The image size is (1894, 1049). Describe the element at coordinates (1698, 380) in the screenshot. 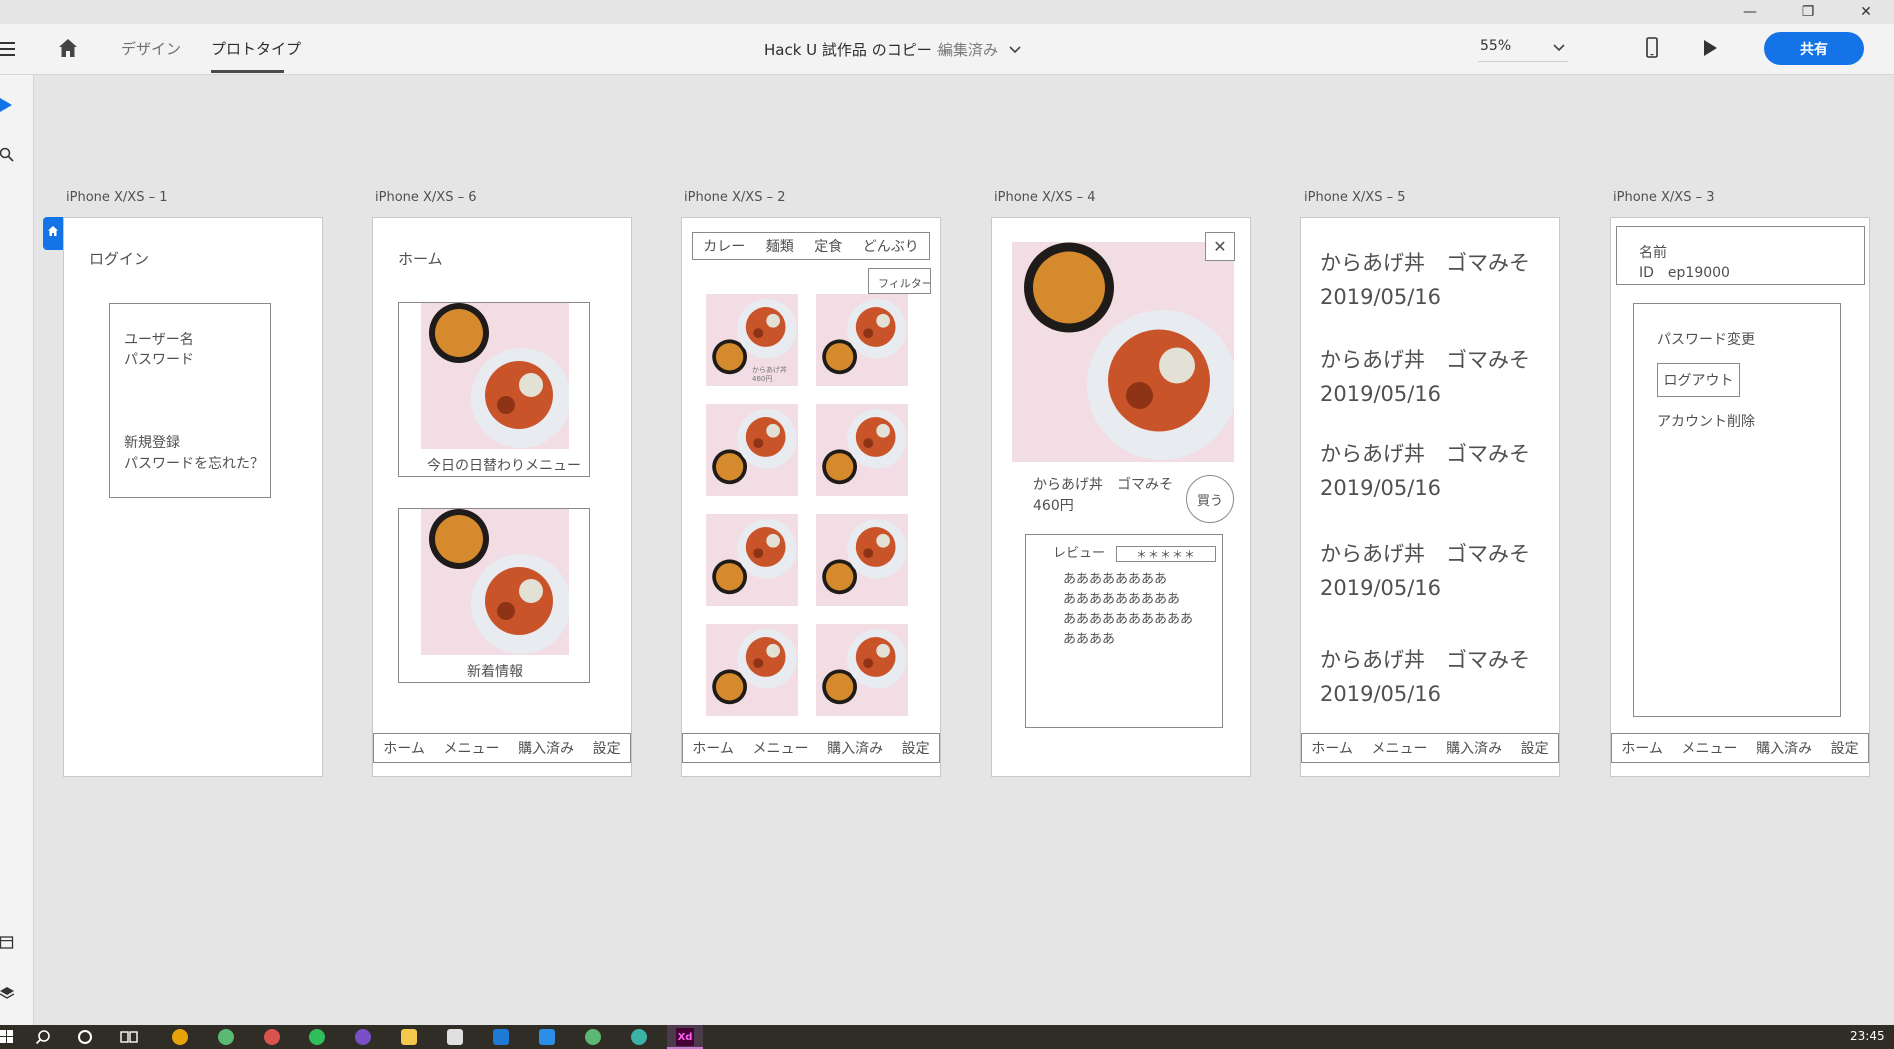

I see `logout-button: ログアウト` at that location.